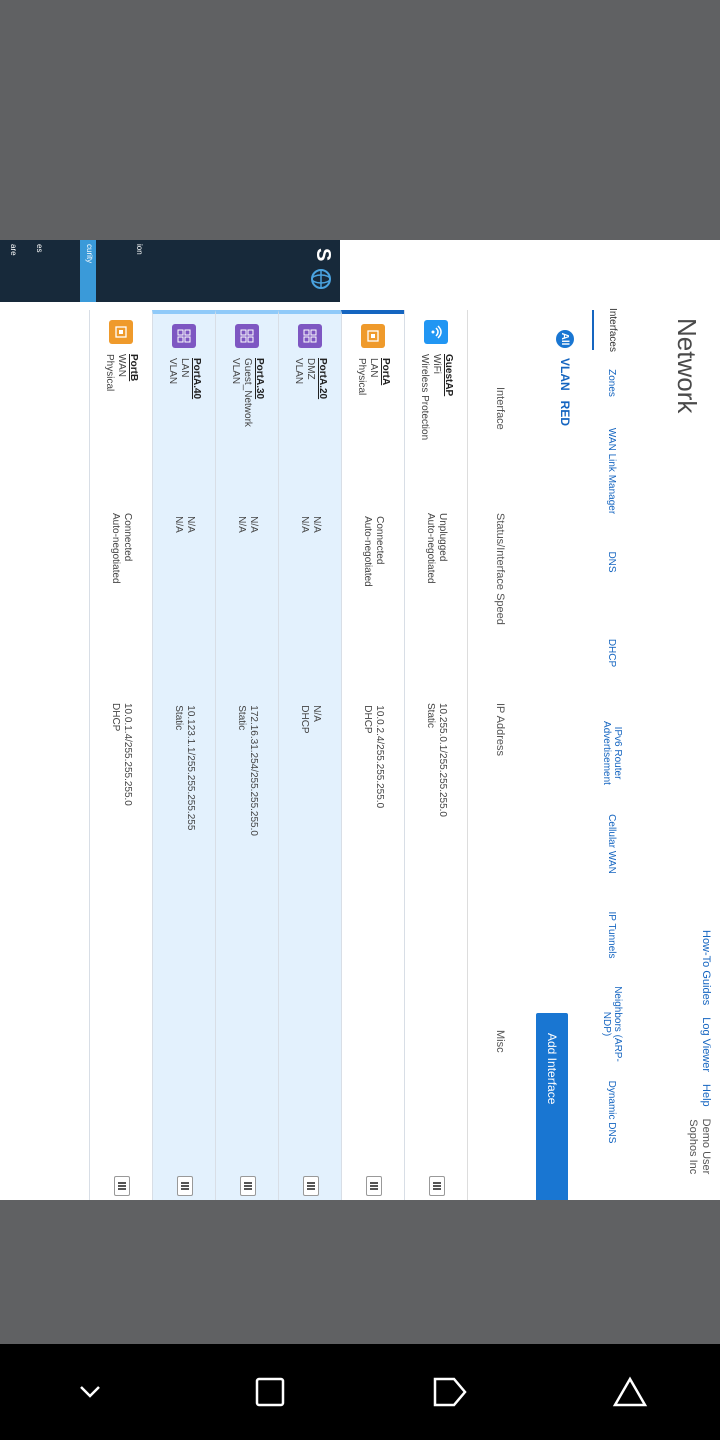  Describe the element at coordinates (693, 1147) in the screenshot. I see `user-org: Sophos Inc` at that location.